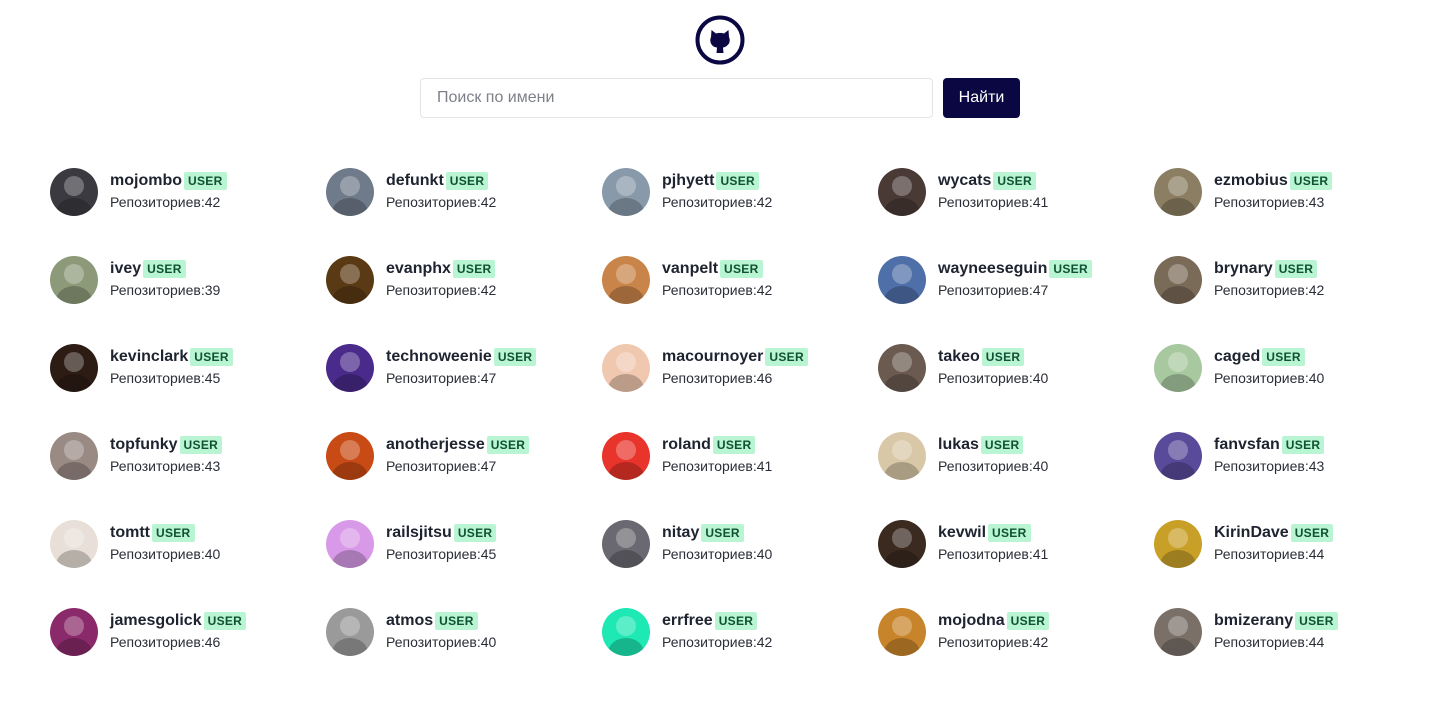  Describe the element at coordinates (712, 357) in the screenshot. I see `user-login: macournoyer` at that location.